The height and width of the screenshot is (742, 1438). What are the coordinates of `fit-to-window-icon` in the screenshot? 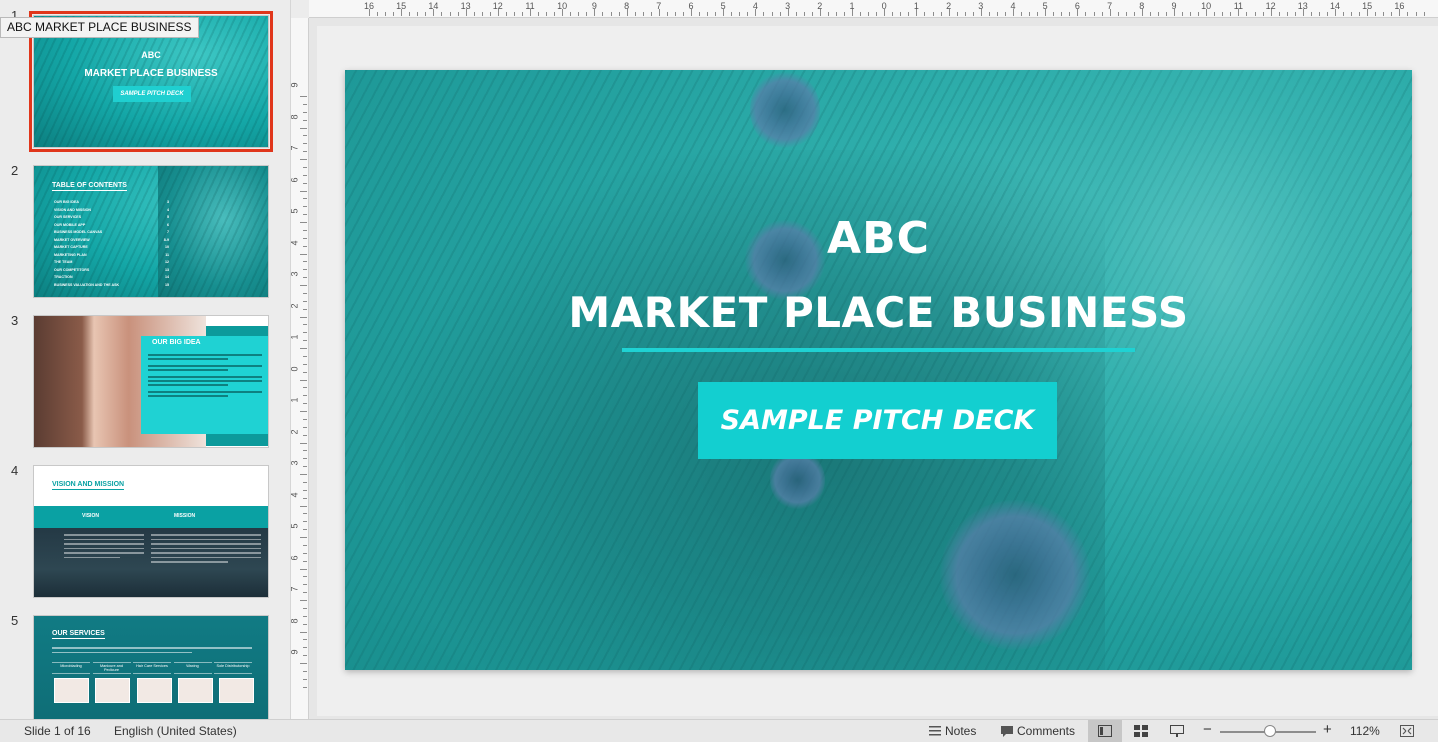 It's located at (1407, 731).